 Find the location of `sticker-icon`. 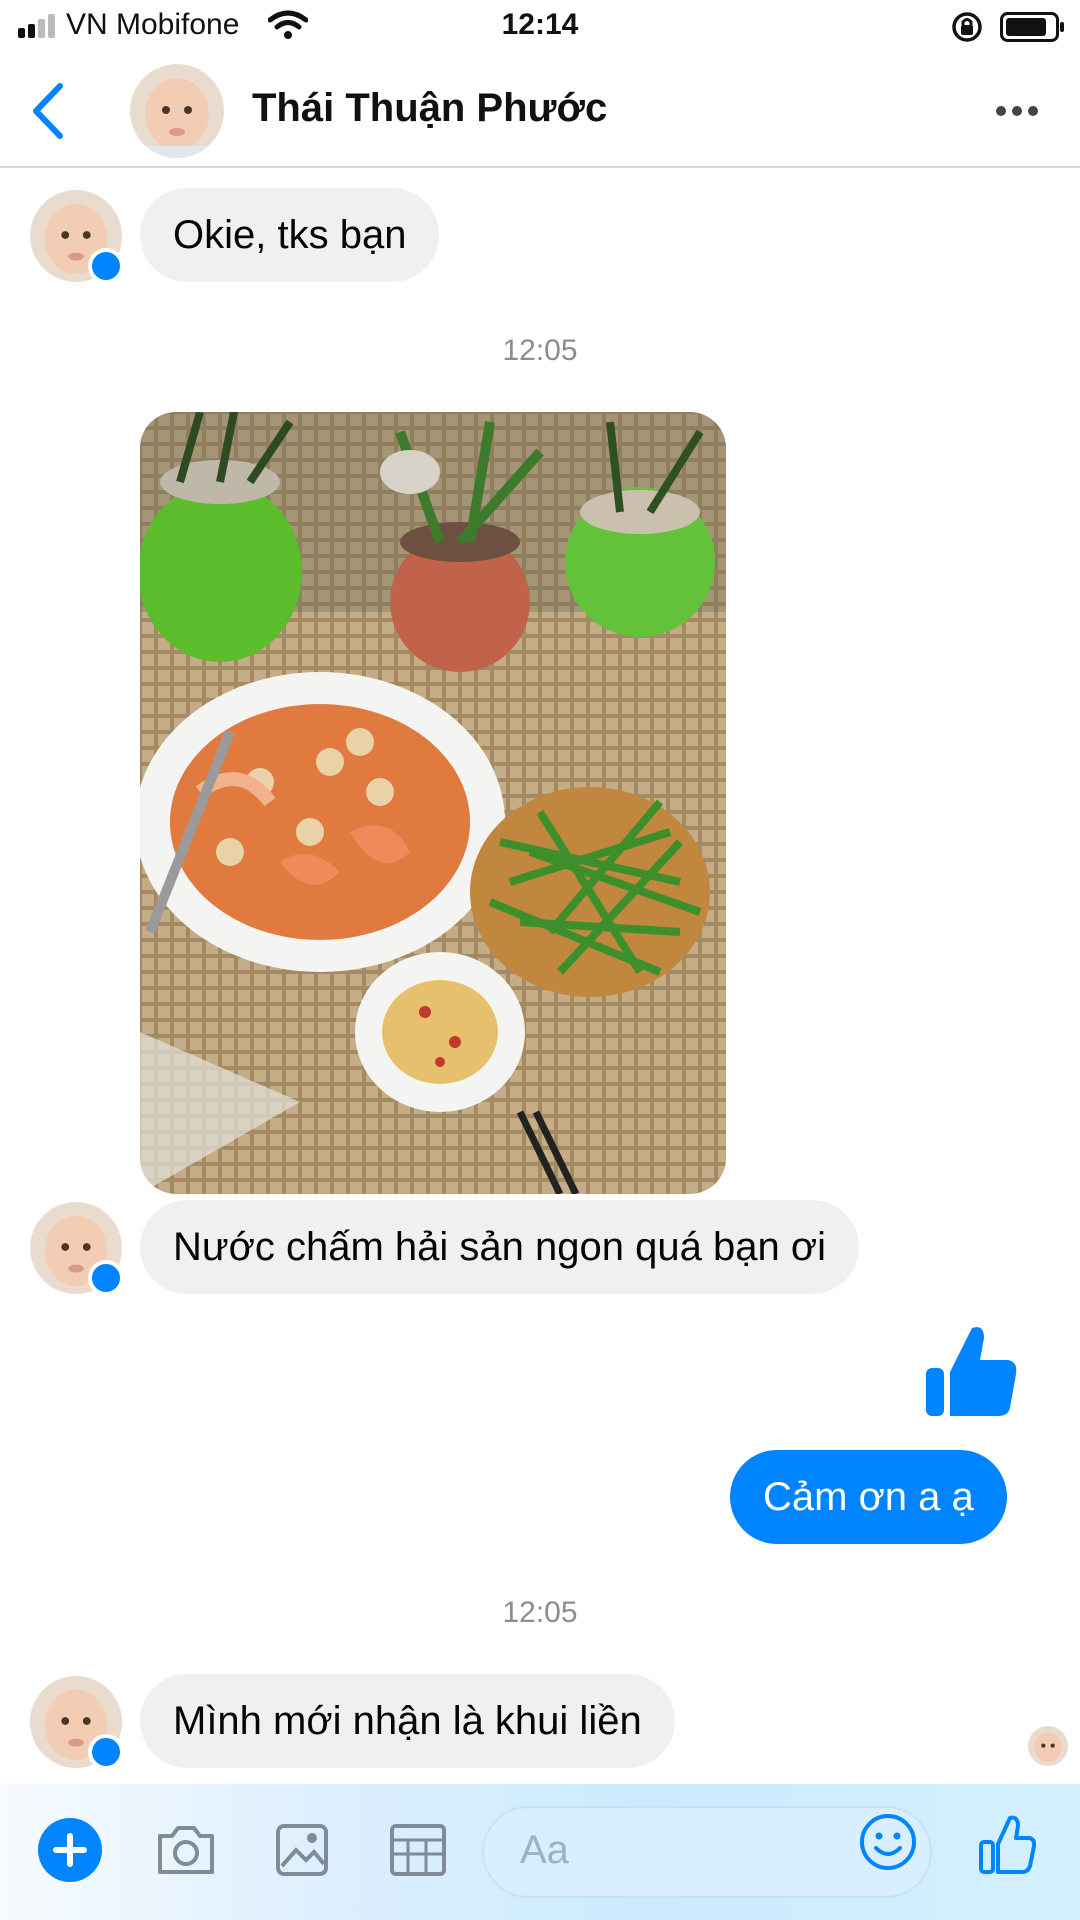

sticker-icon is located at coordinates (418, 1850).